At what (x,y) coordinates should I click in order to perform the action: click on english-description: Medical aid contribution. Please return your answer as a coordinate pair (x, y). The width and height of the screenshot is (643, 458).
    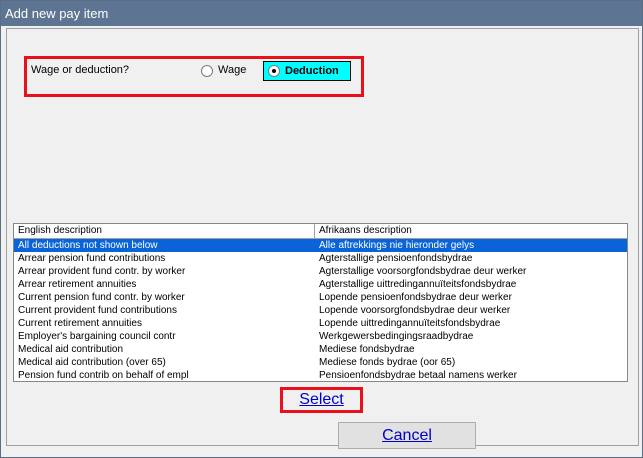
    Looking at the image, I should click on (71, 349).